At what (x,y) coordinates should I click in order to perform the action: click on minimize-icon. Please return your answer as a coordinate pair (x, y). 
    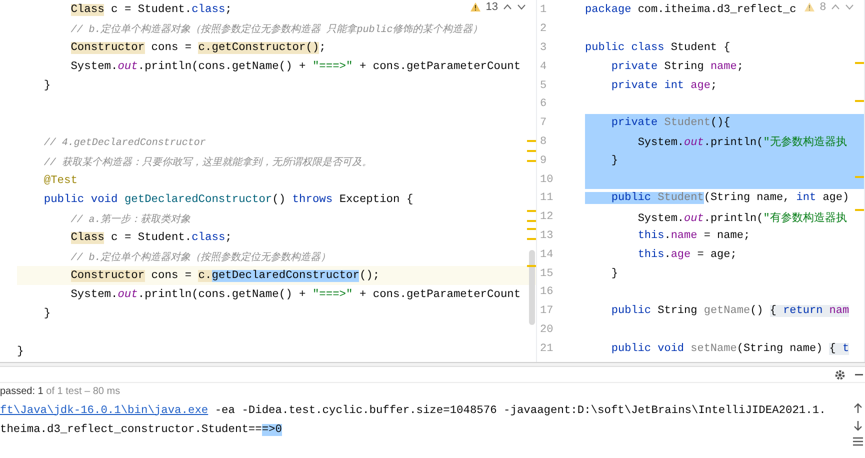
    Looking at the image, I should click on (859, 375).